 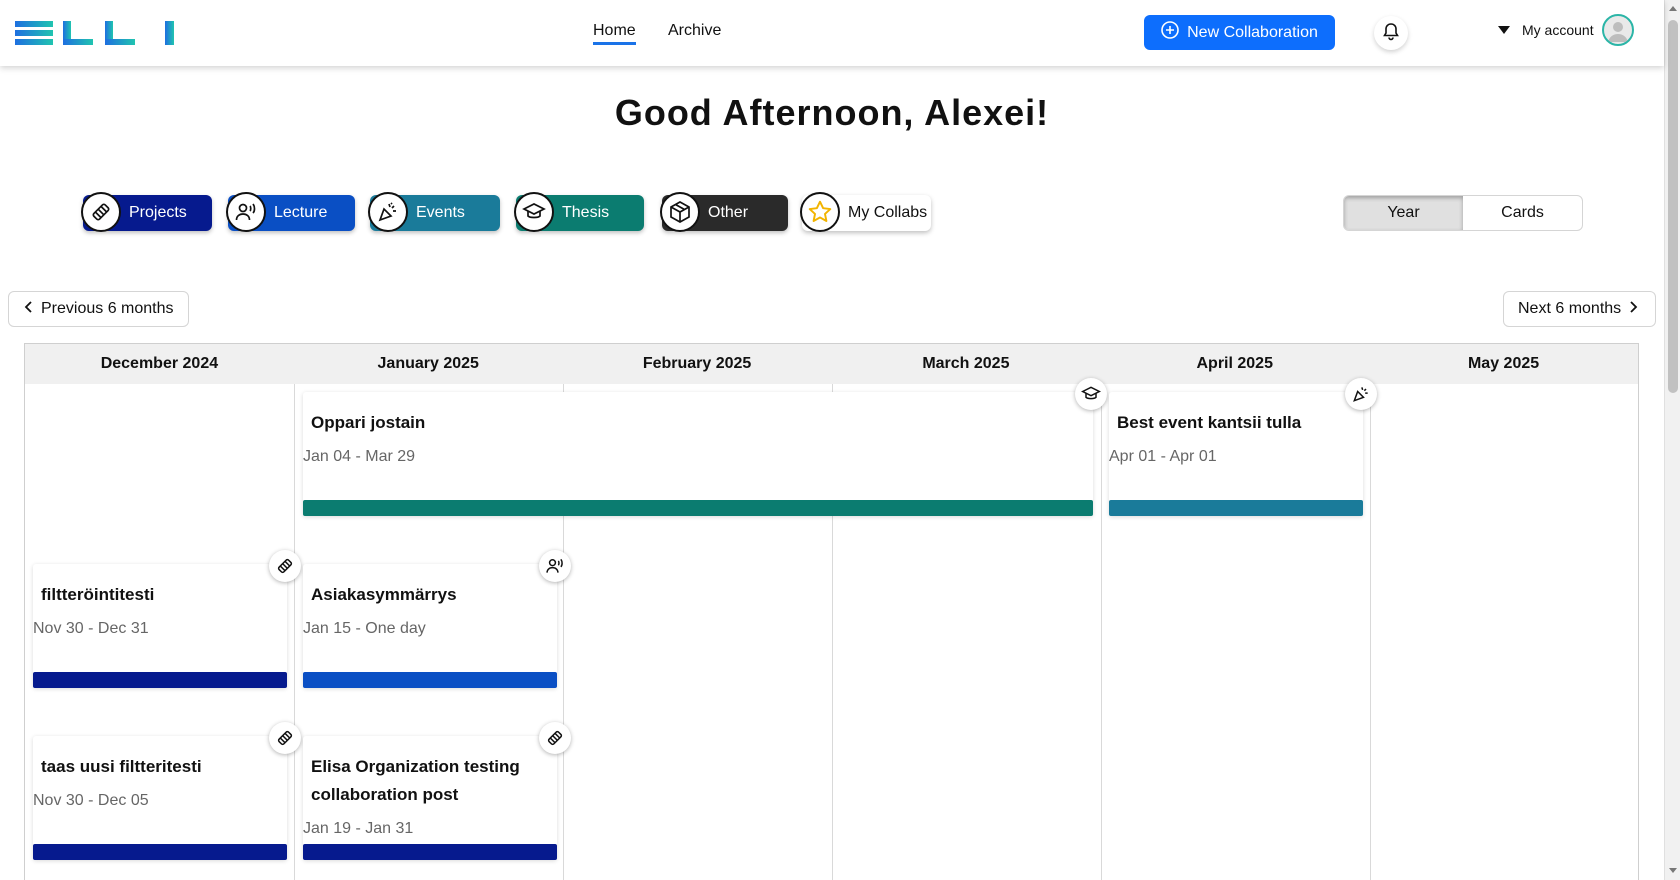 I want to click on notifications-button, so click(x=1391, y=33).